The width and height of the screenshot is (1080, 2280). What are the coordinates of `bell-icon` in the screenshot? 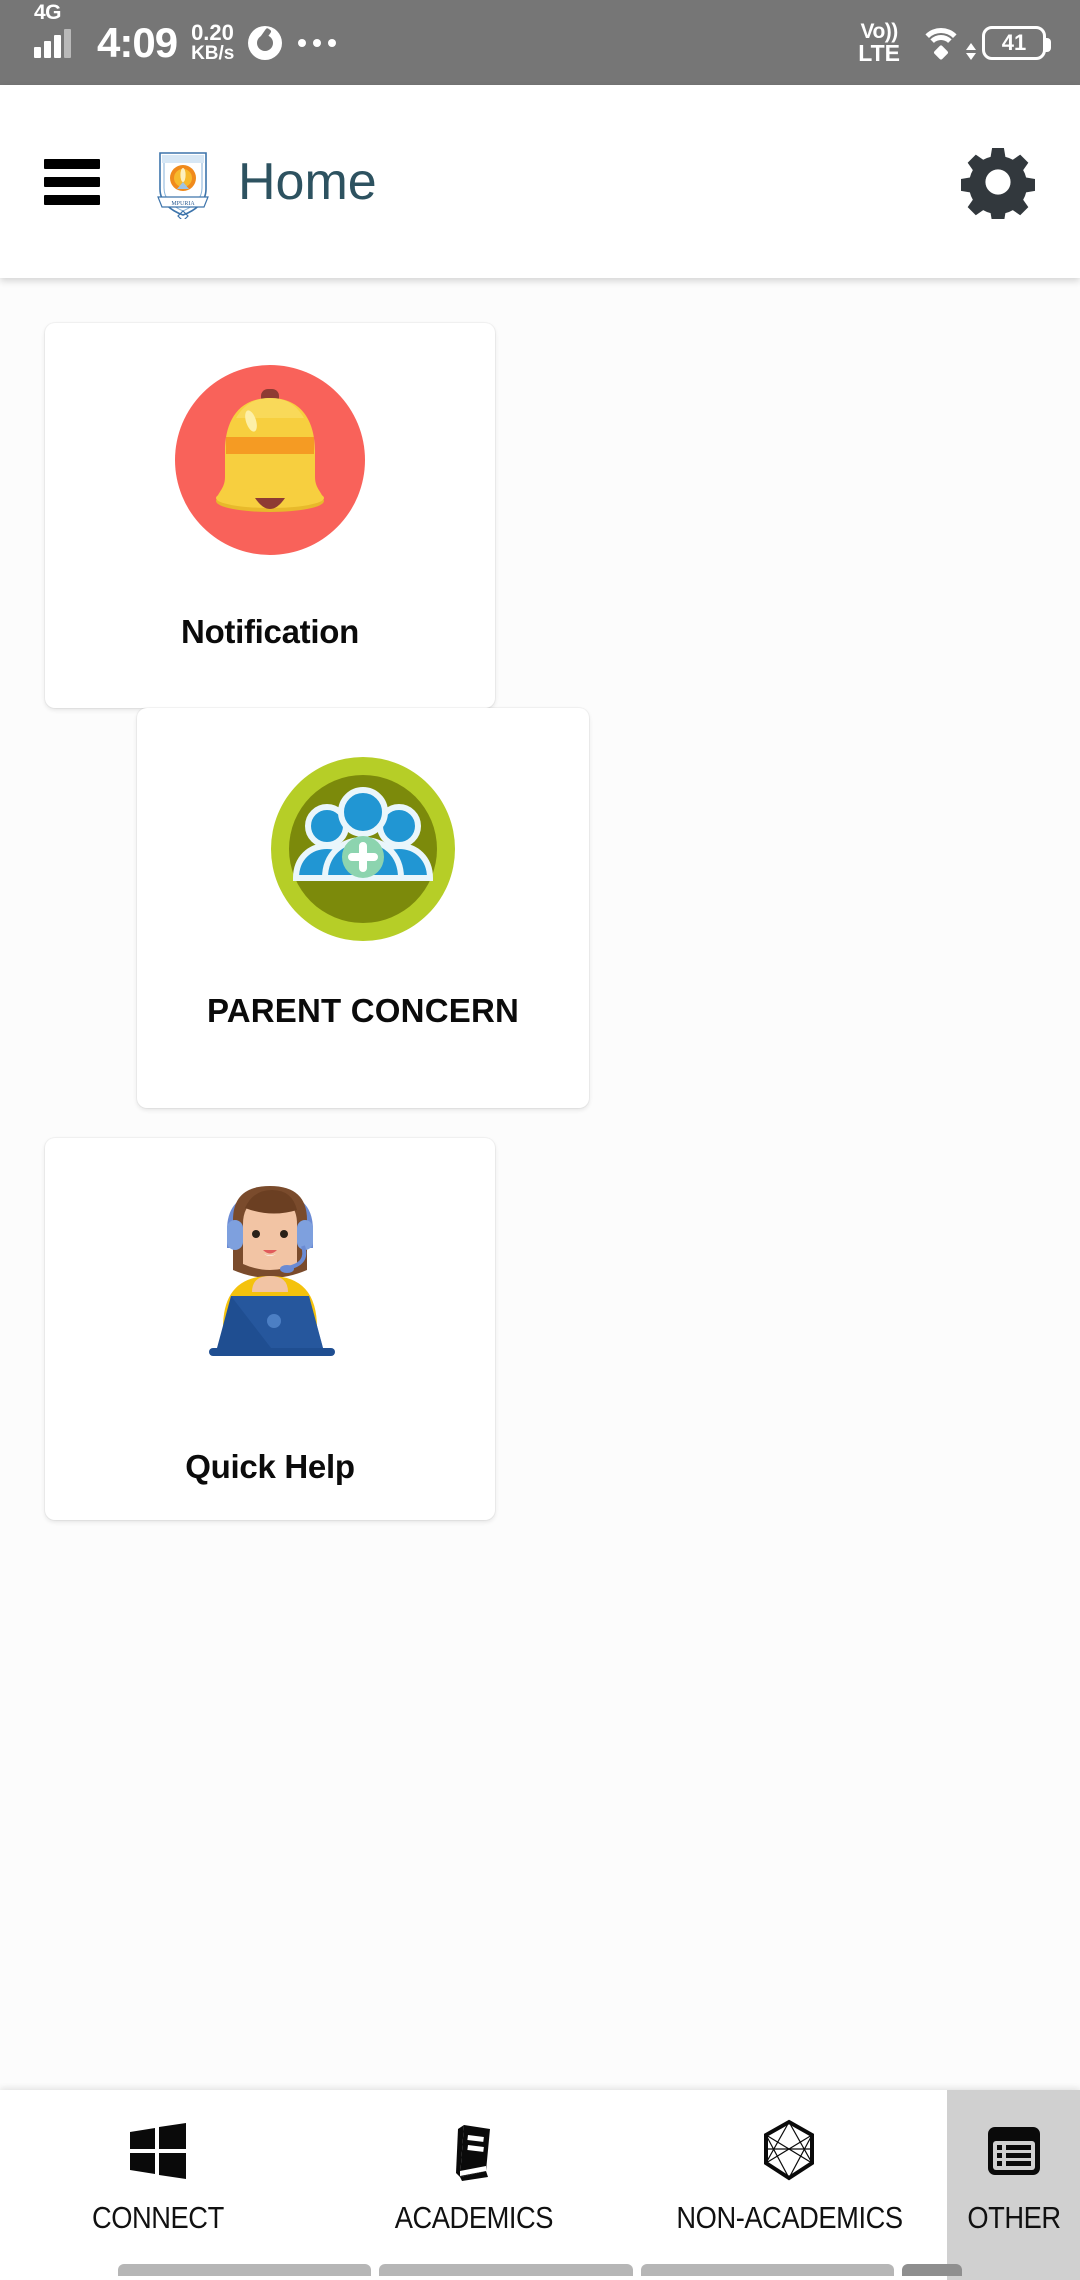 It's located at (270, 460).